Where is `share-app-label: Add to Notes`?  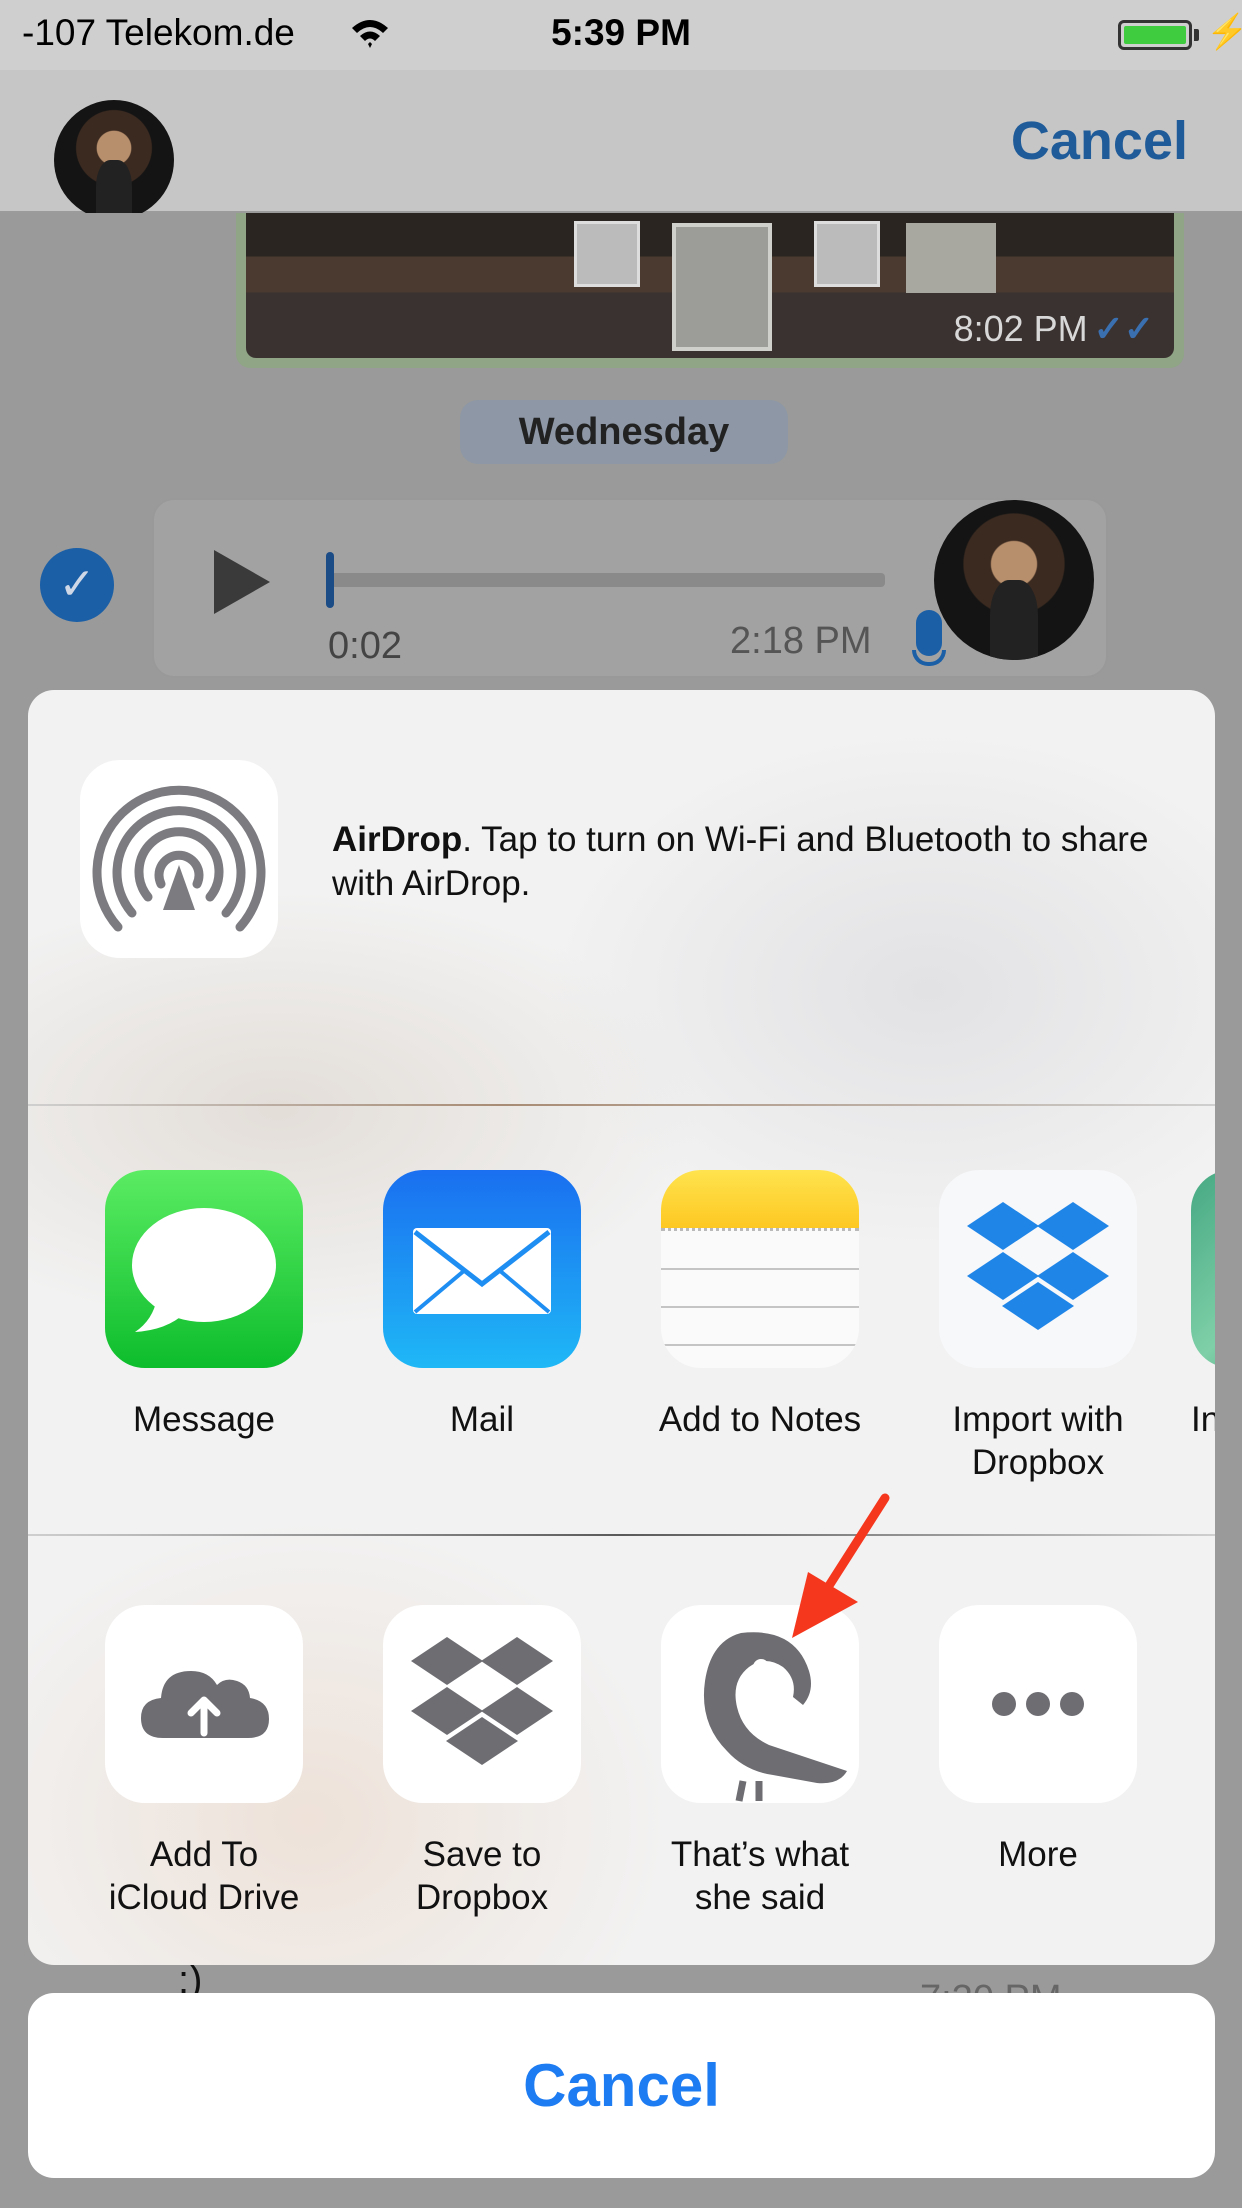 share-app-label: Add to Notes is located at coordinates (760, 1419).